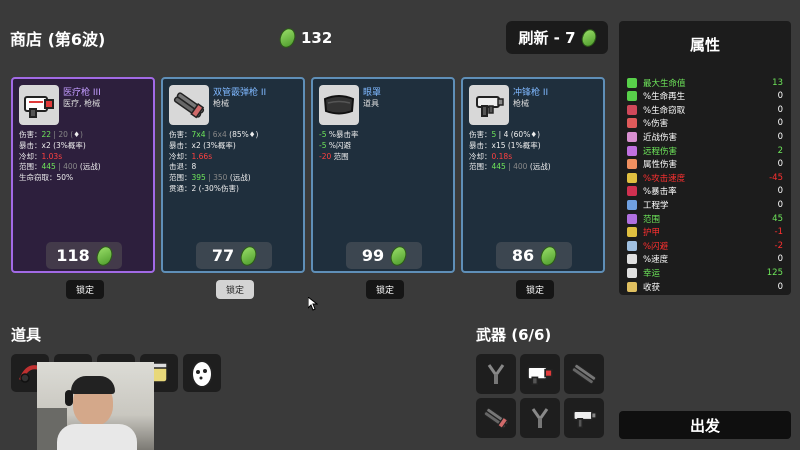  Describe the element at coordinates (385, 289) in the screenshot. I see `lock-button-3: 锁定` at that location.